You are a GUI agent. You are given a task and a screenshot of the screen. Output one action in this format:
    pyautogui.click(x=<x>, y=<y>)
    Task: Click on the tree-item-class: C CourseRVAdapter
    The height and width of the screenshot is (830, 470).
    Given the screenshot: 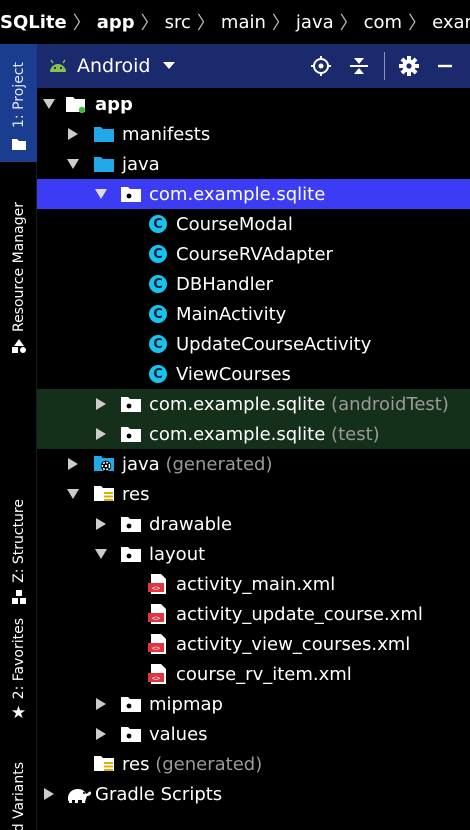 What is the action you would take?
    pyautogui.click(x=253, y=254)
    